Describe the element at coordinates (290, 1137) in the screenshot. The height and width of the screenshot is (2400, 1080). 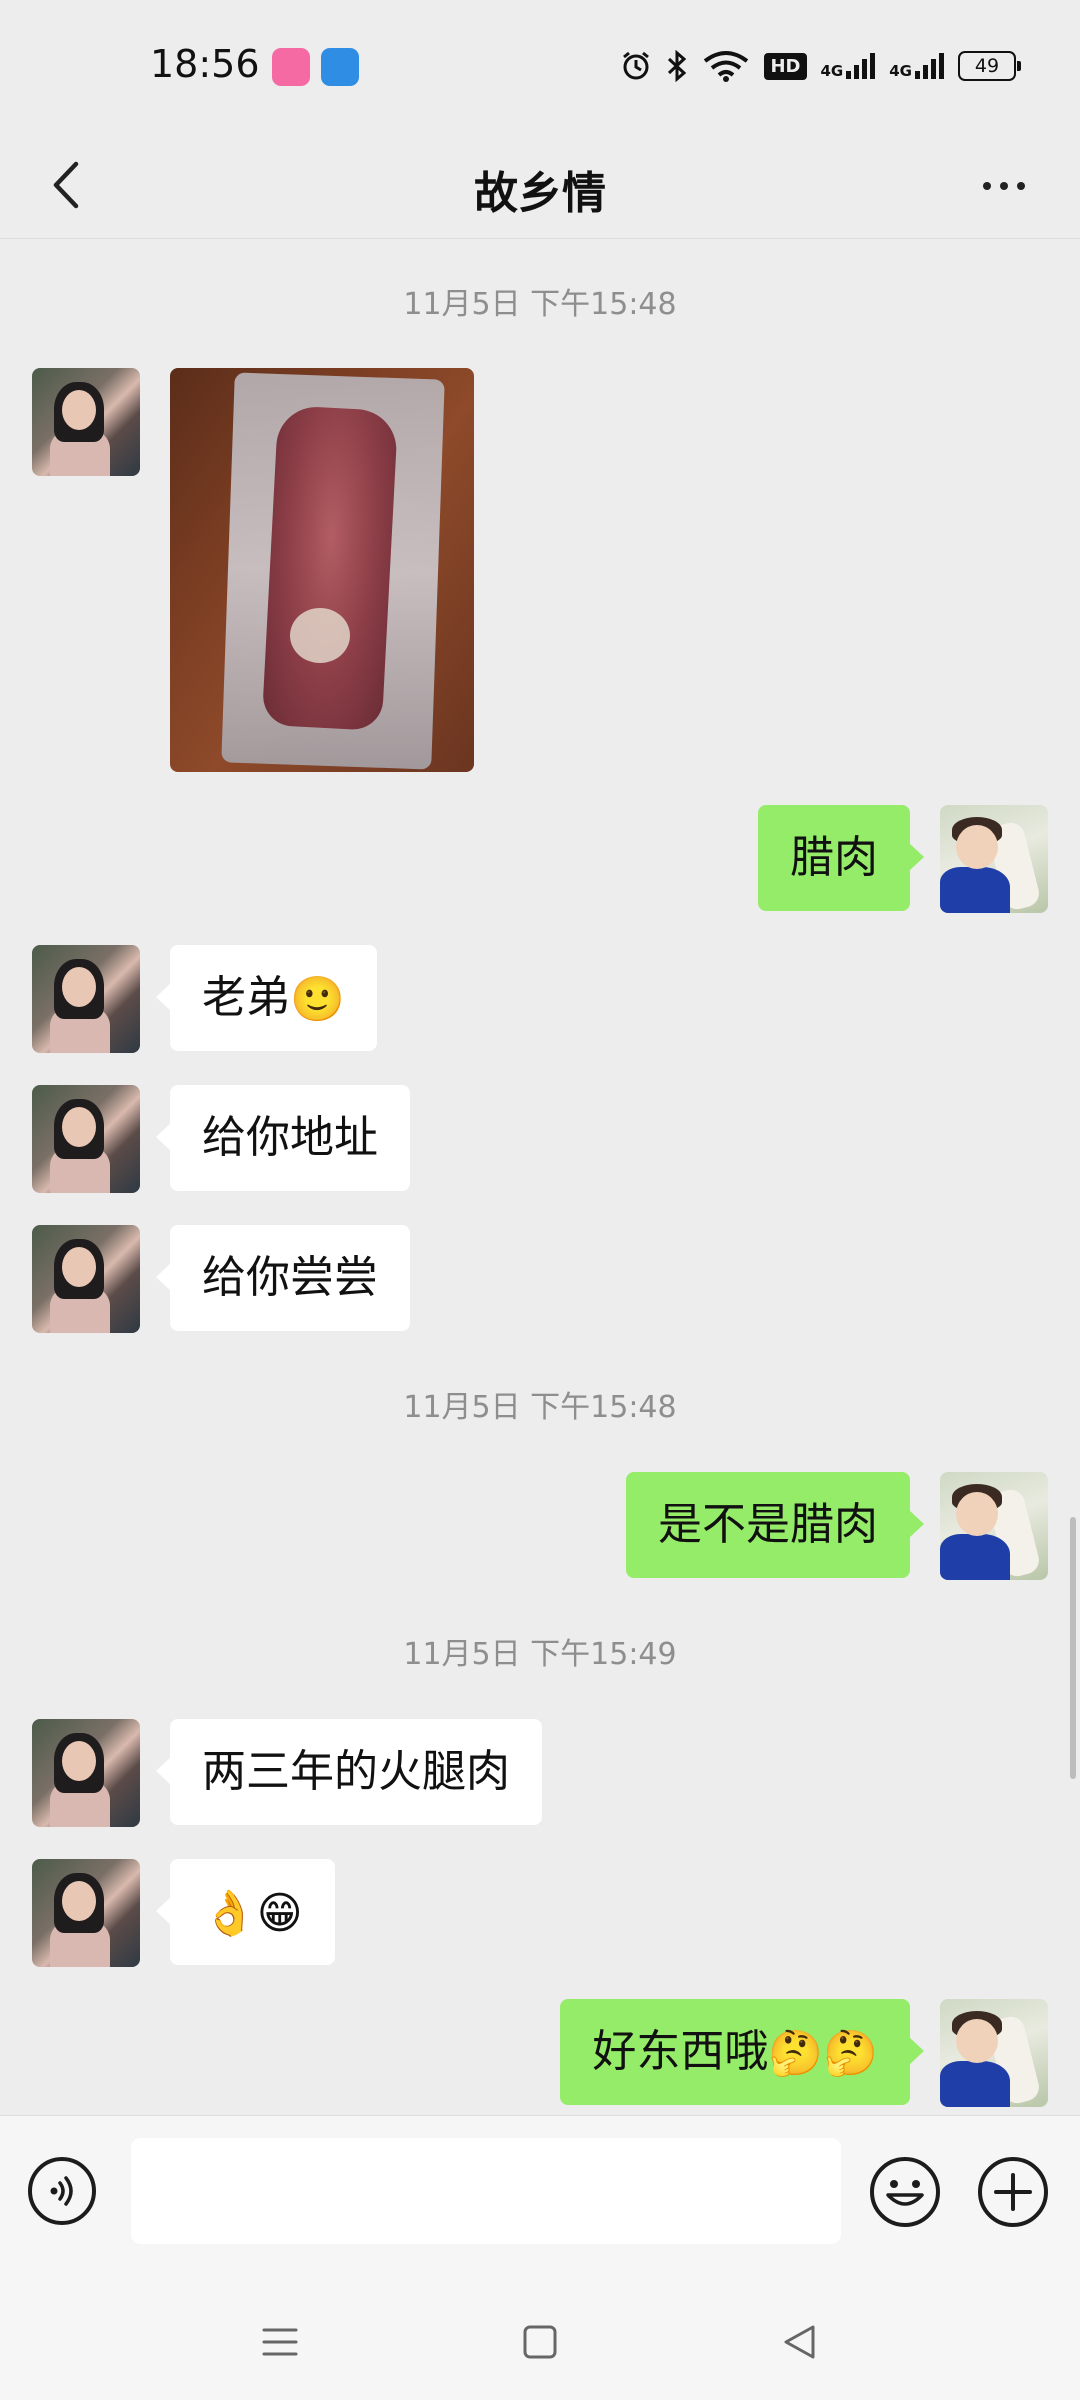
I see `message-text: 给你地址` at that location.